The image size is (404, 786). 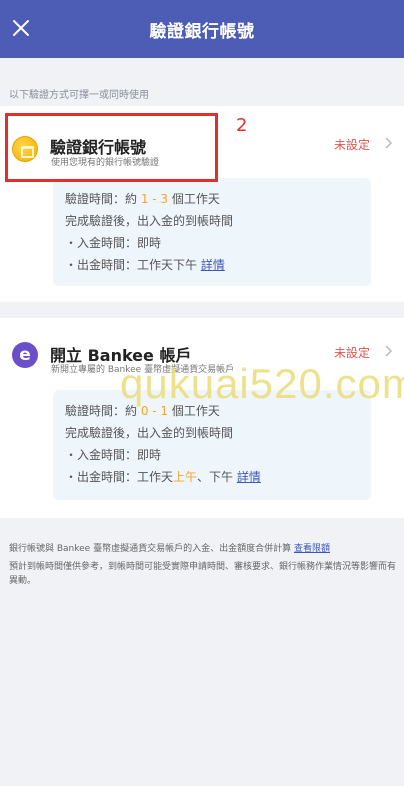 I want to click on bankee-method-subtitle: 新開立專屬的 Bankee 臺幣虛擬通貨交易帳戶, so click(x=143, y=370).